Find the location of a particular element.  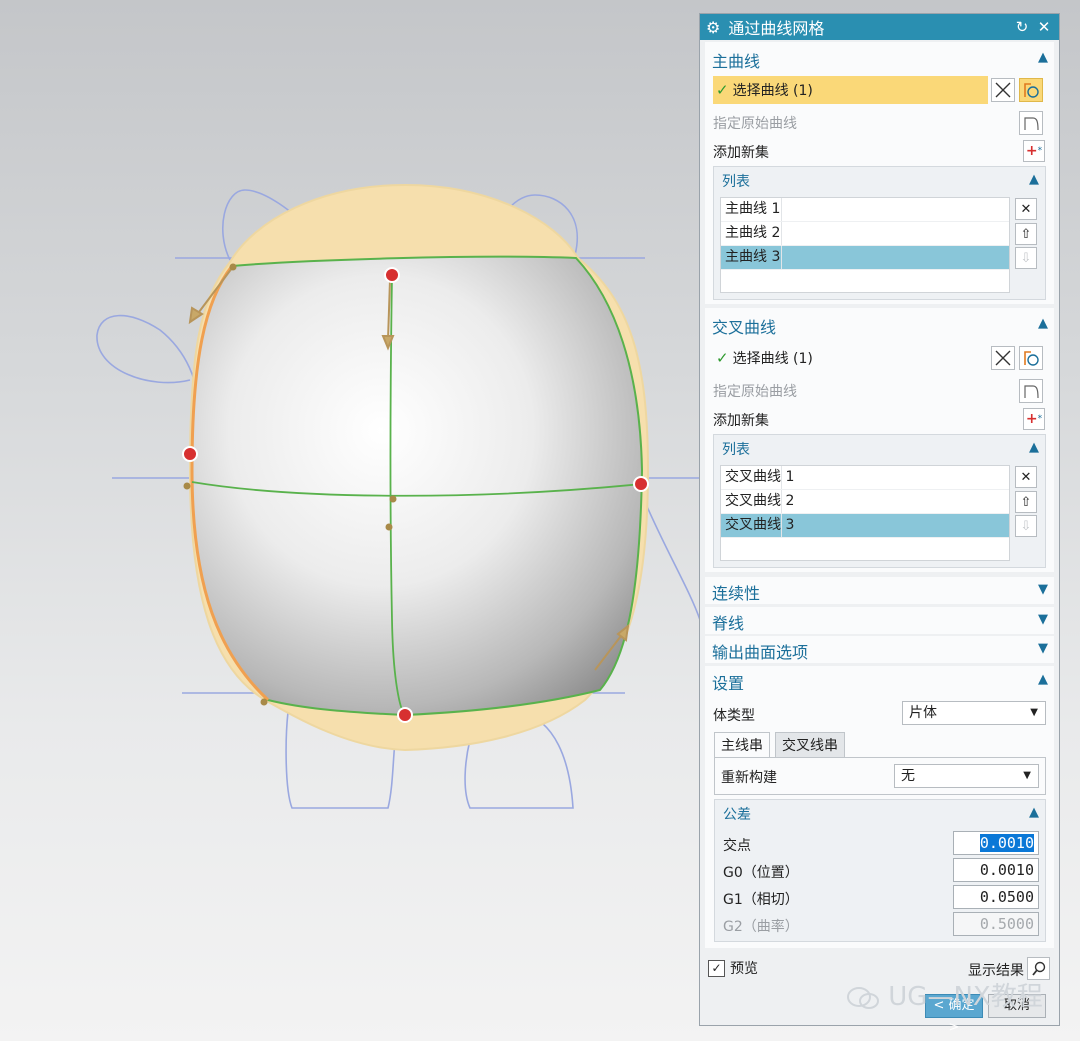

list-item: 主曲线 2 is located at coordinates (865, 234).